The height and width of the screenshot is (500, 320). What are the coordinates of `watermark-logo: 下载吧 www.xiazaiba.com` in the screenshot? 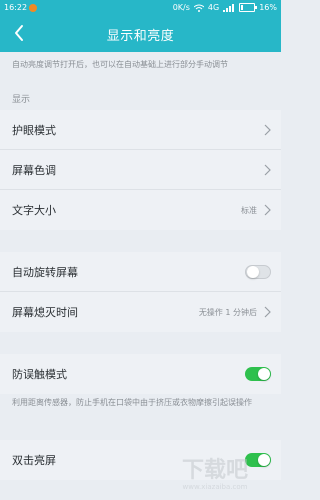 It's located at (215, 469).